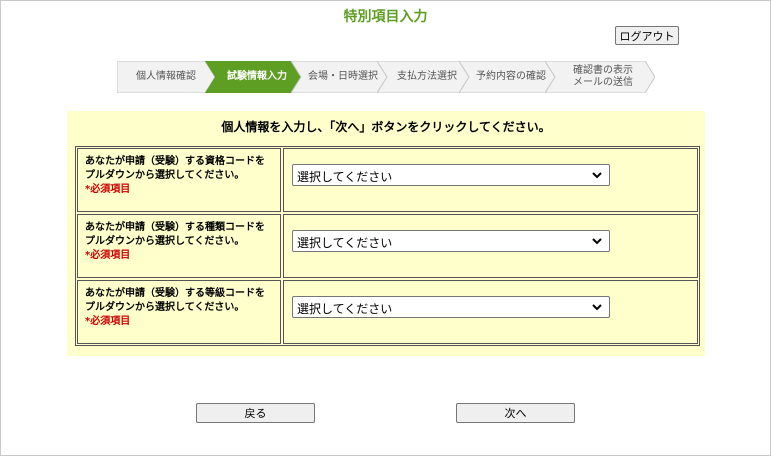  I want to click on step-label: 確認書の表示 メールの送信, so click(603, 76).